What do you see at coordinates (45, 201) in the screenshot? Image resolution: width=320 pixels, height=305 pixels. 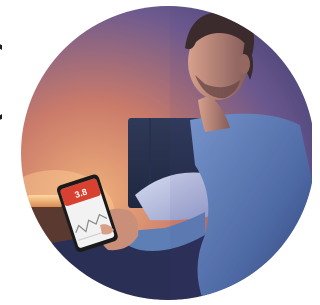 I see `lamp-base` at bounding box center [45, 201].